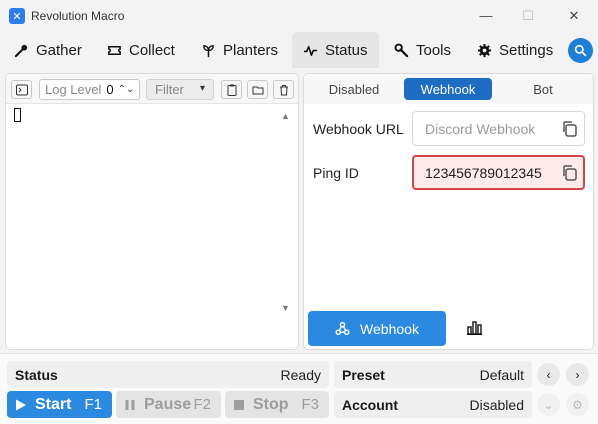 The height and width of the screenshot is (424, 598). I want to click on title-bar: ✕ Revolution Macro — ☐ ✕, so click(299, 16).